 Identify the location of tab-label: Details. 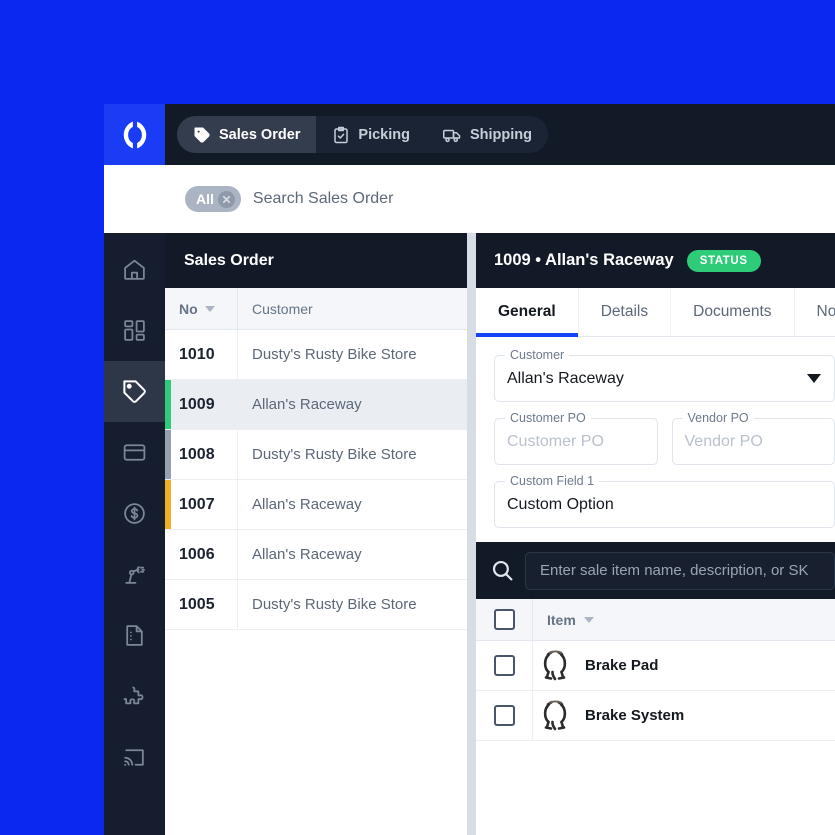
(624, 311).